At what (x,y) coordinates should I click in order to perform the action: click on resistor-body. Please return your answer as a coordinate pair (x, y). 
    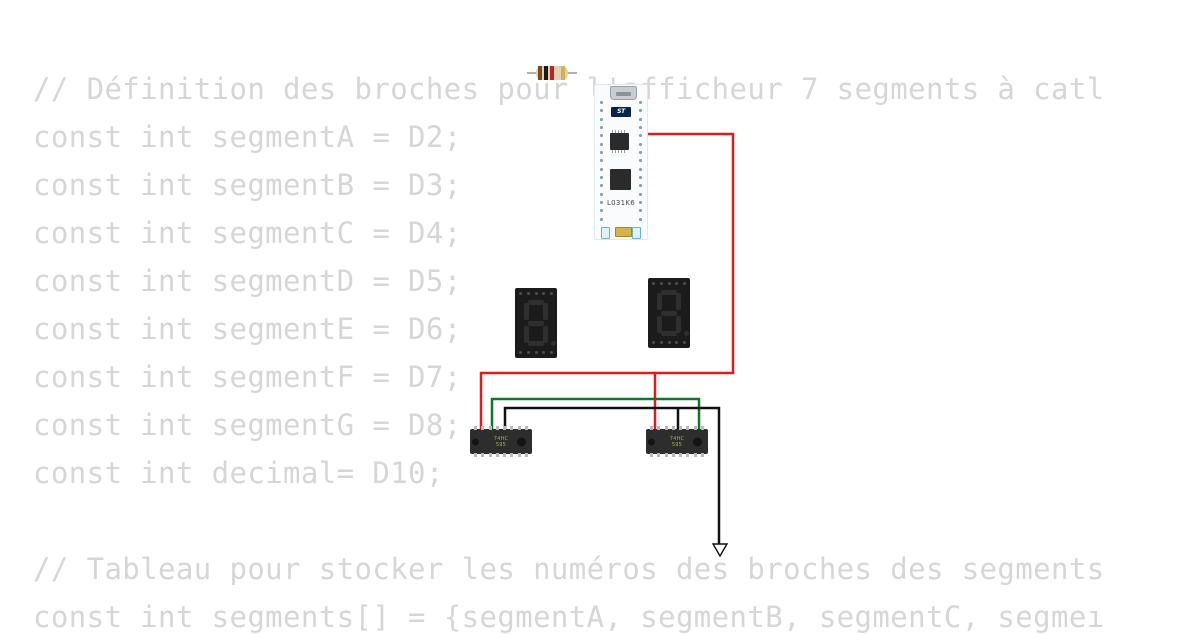
    Looking at the image, I should click on (552, 73).